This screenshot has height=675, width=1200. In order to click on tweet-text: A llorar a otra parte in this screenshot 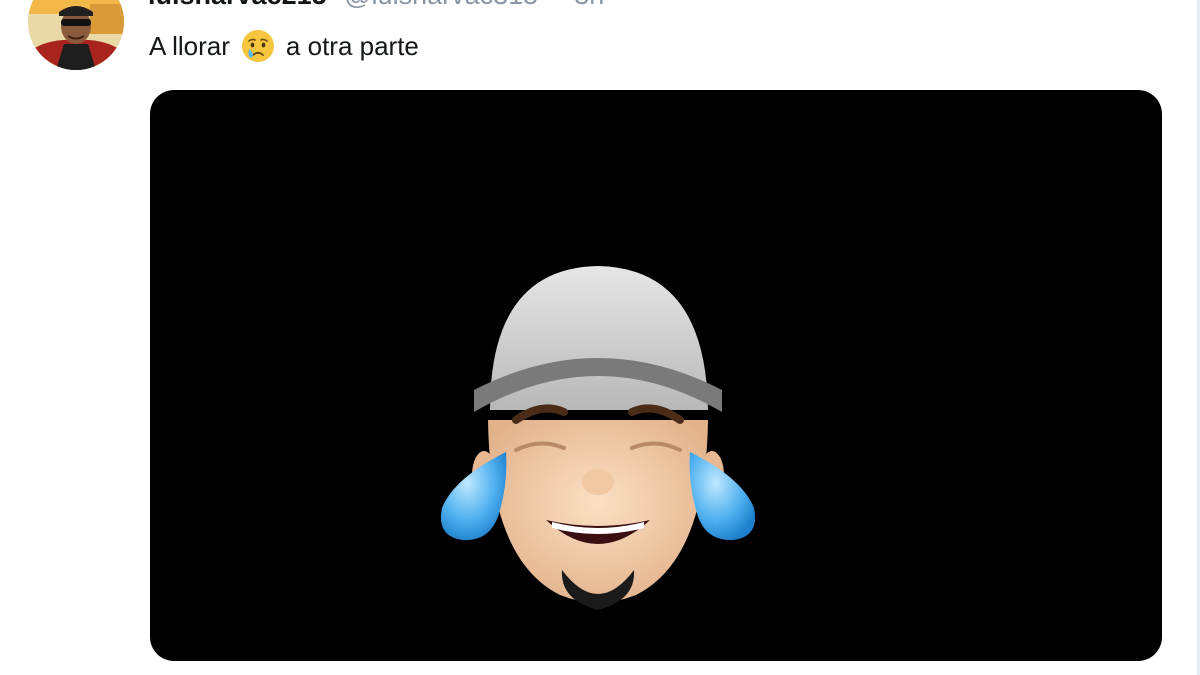, I will do `click(284, 46)`.